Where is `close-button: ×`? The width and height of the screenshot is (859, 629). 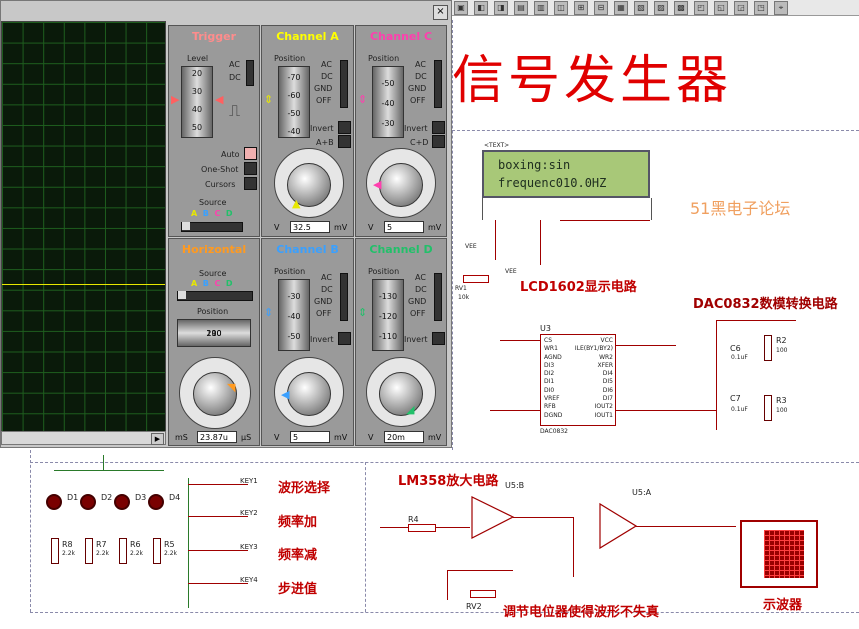
close-button: × is located at coordinates (440, 12).